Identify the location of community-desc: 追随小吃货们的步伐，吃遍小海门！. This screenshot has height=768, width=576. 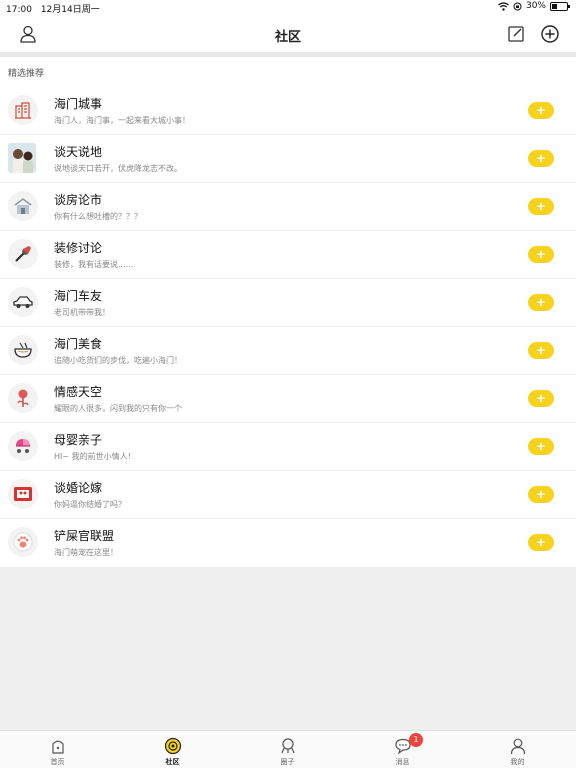
(118, 360).